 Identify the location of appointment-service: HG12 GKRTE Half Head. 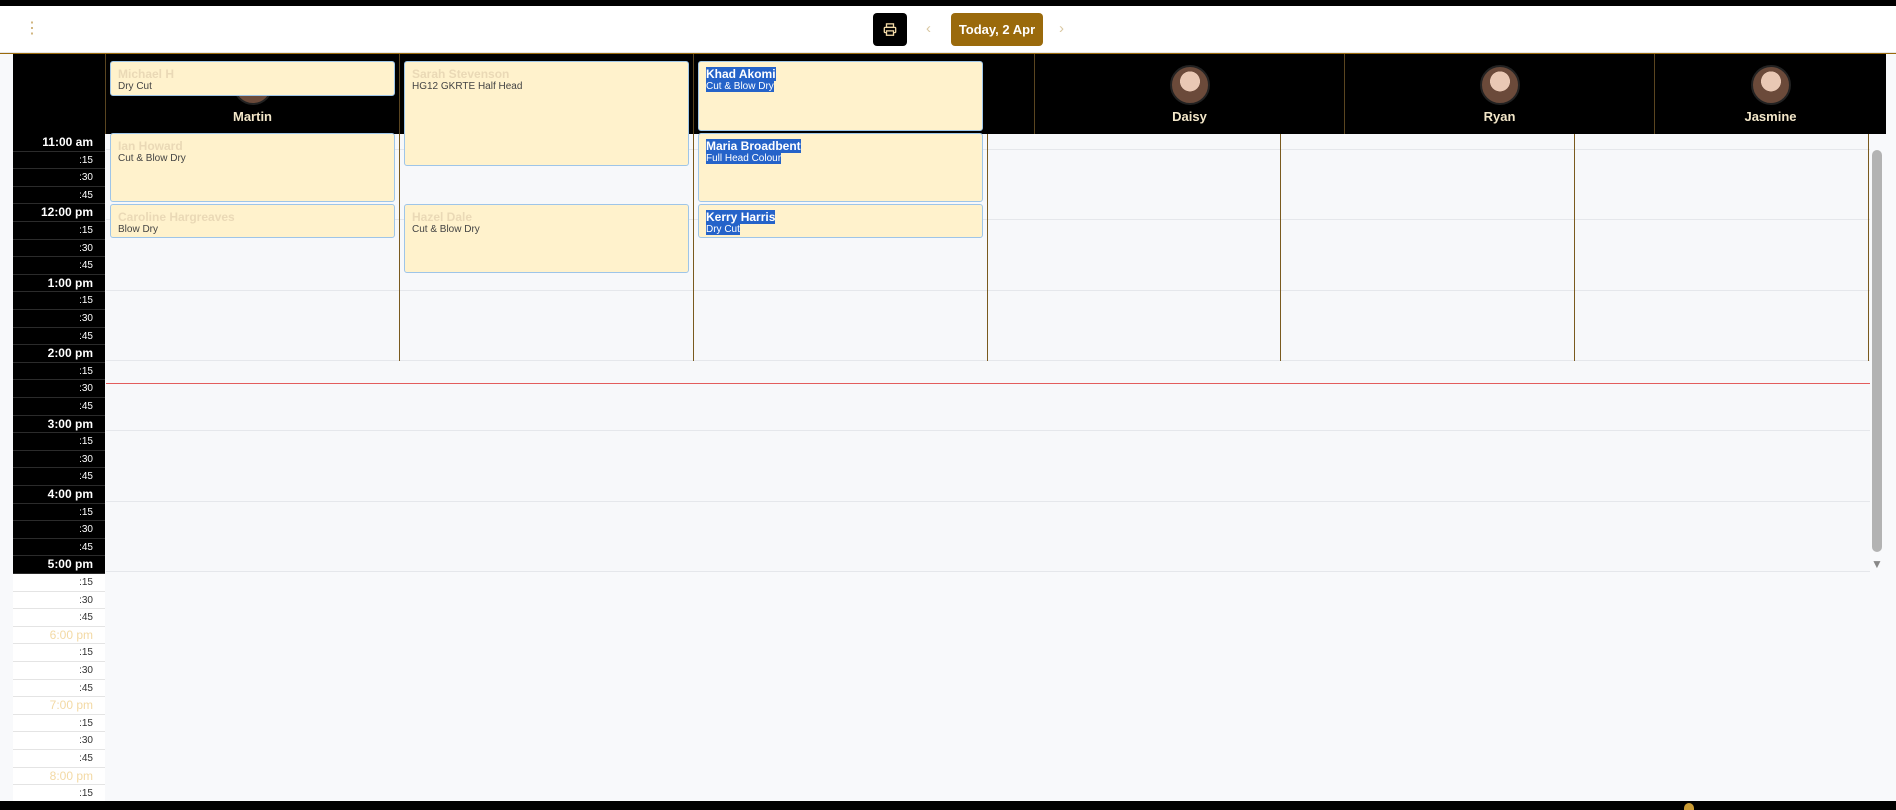
(467, 86).